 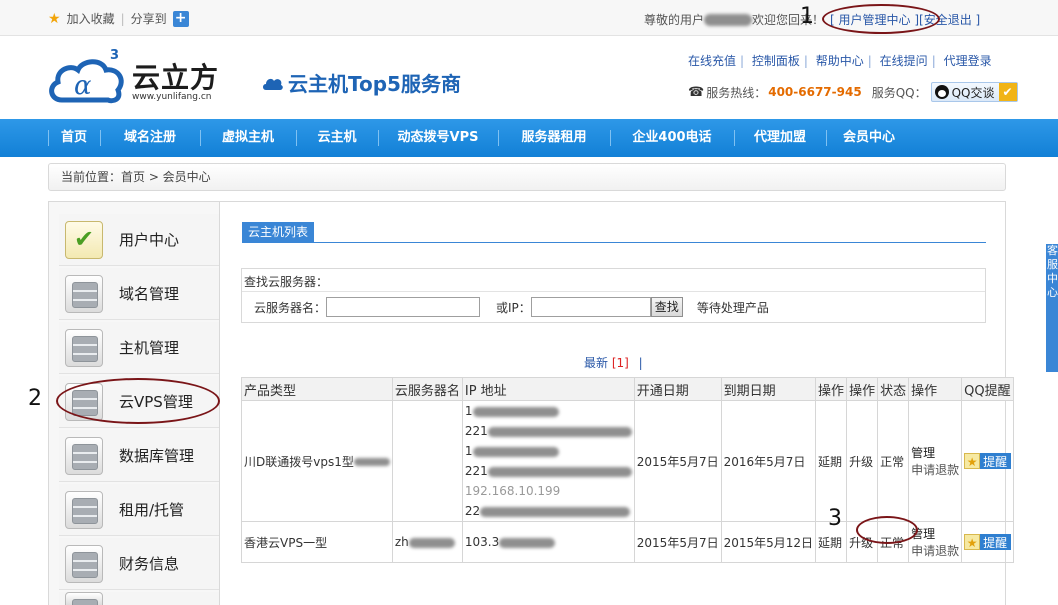 I want to click on slogan: 云主机Top5服务商, so click(x=361, y=82).